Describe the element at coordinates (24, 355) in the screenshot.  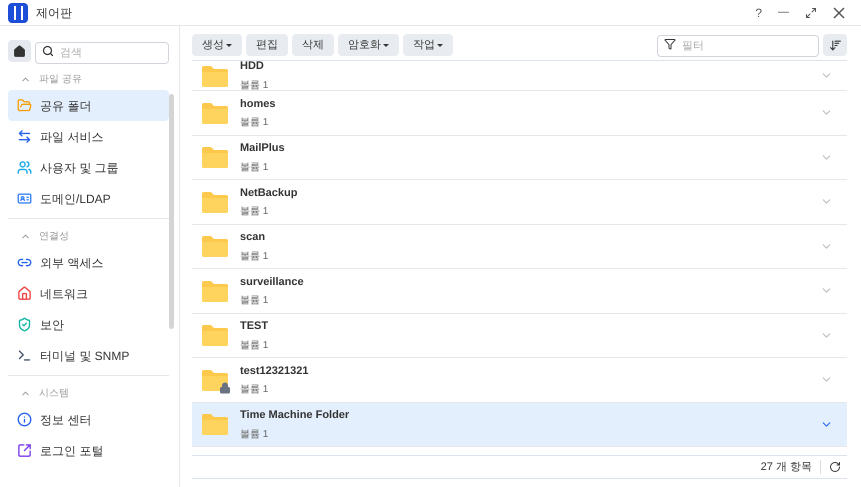
I see `terminal-icon` at that location.